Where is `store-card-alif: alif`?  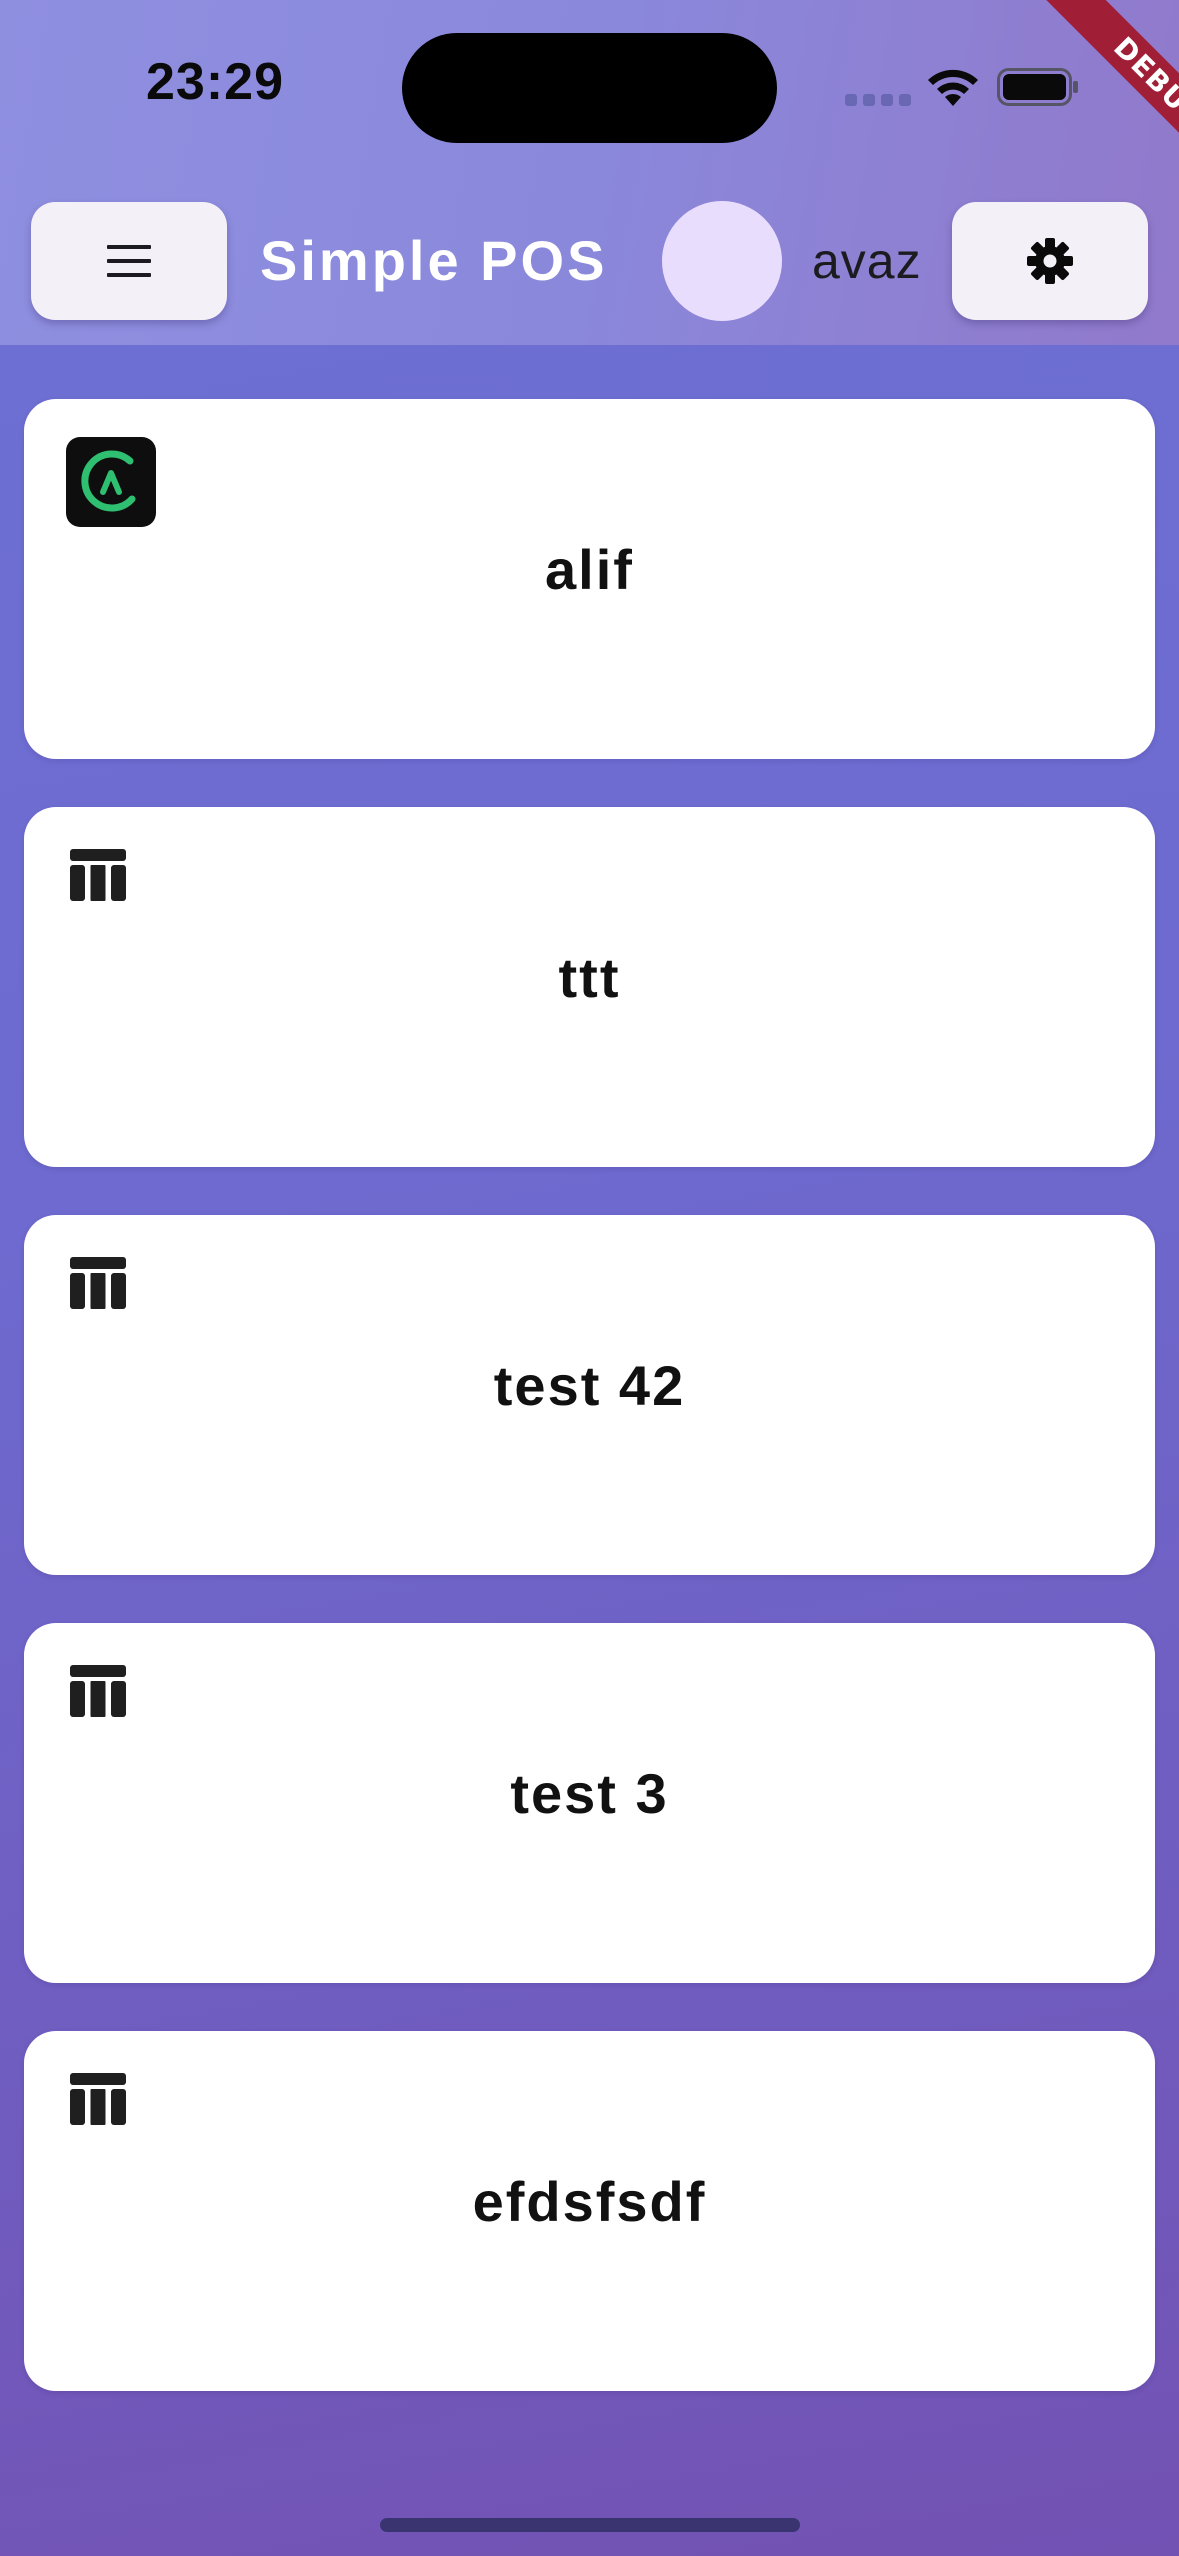
store-card-alif: alif is located at coordinates (589, 579).